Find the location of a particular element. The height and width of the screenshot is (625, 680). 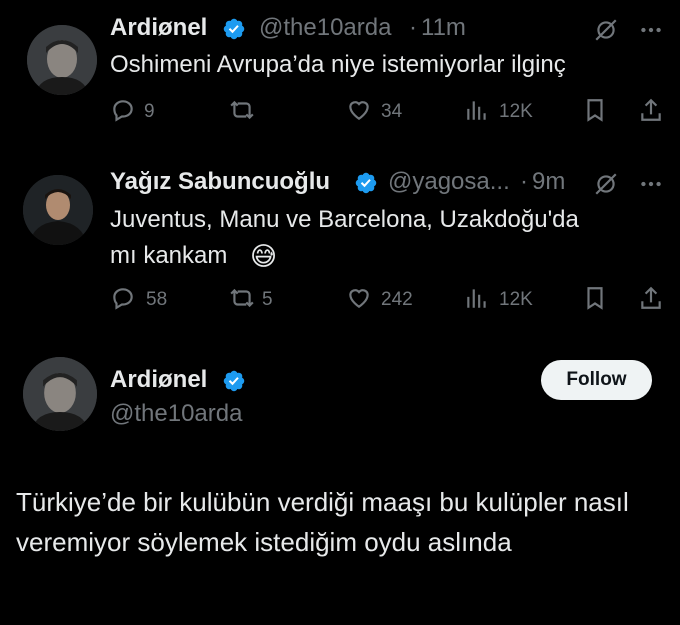

reply-count: 9 is located at coordinates (149, 111).